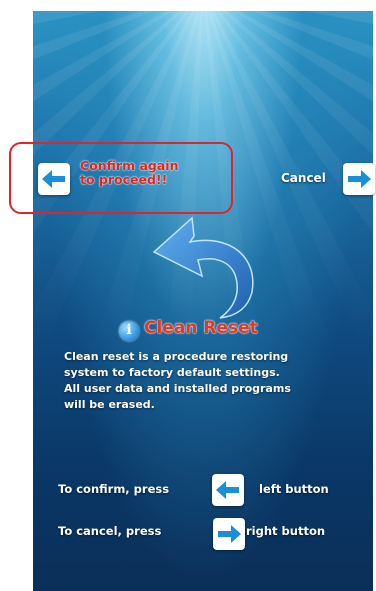 The width and height of the screenshot is (376, 591). I want to click on description-line: All user data and installed programs, so click(177, 388).